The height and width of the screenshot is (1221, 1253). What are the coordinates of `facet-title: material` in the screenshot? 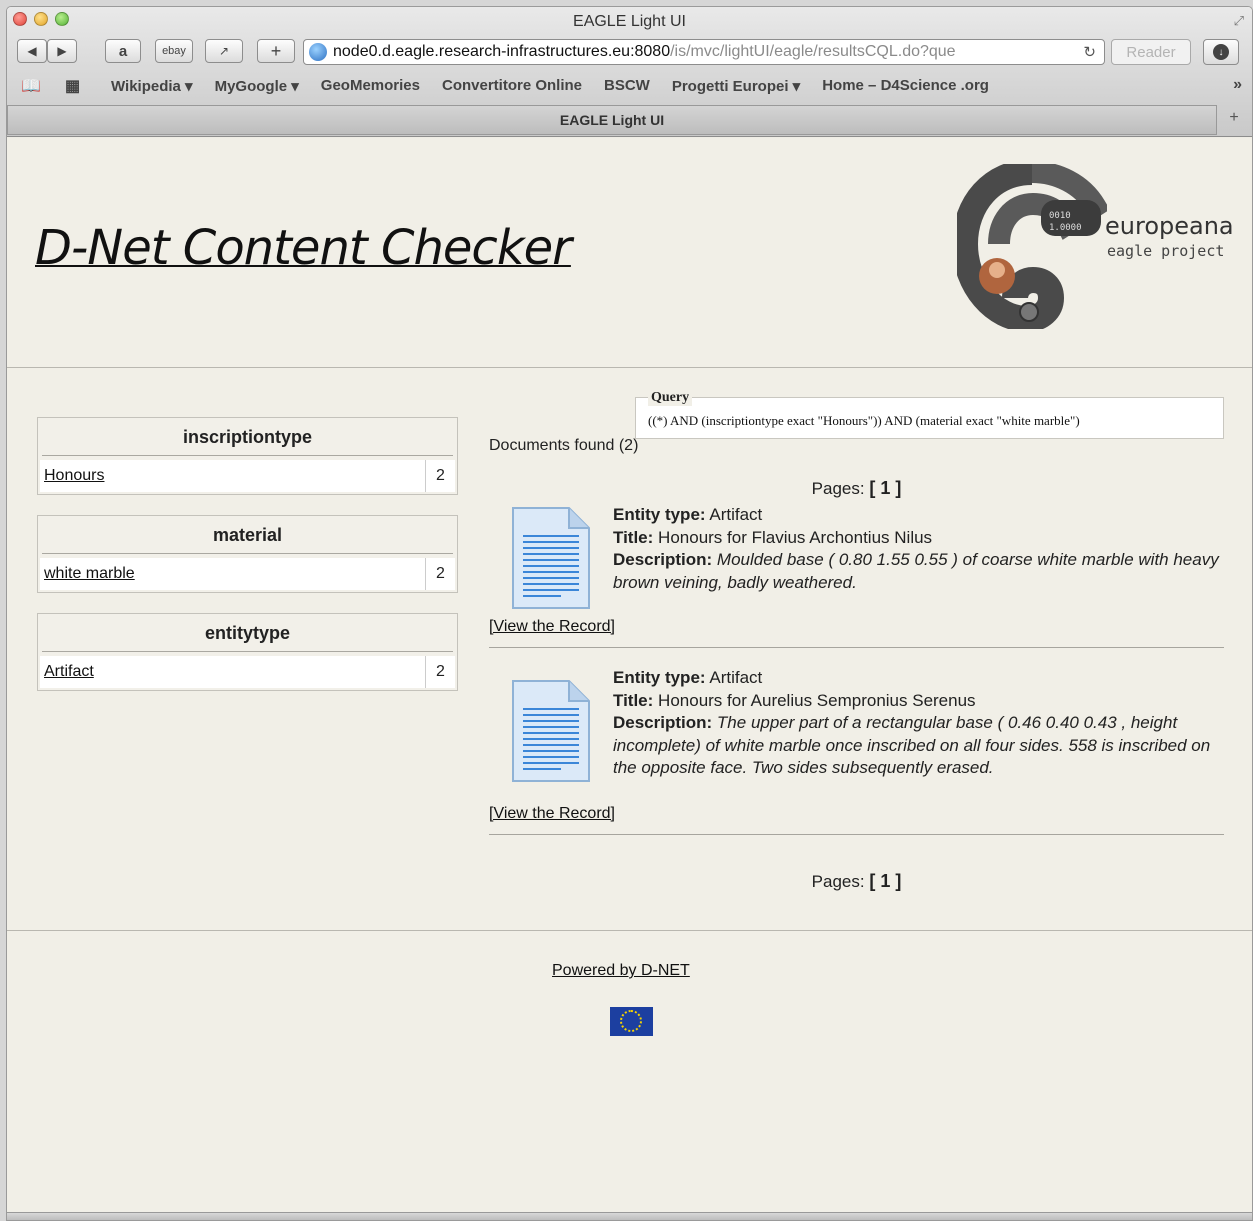 It's located at (247, 535).